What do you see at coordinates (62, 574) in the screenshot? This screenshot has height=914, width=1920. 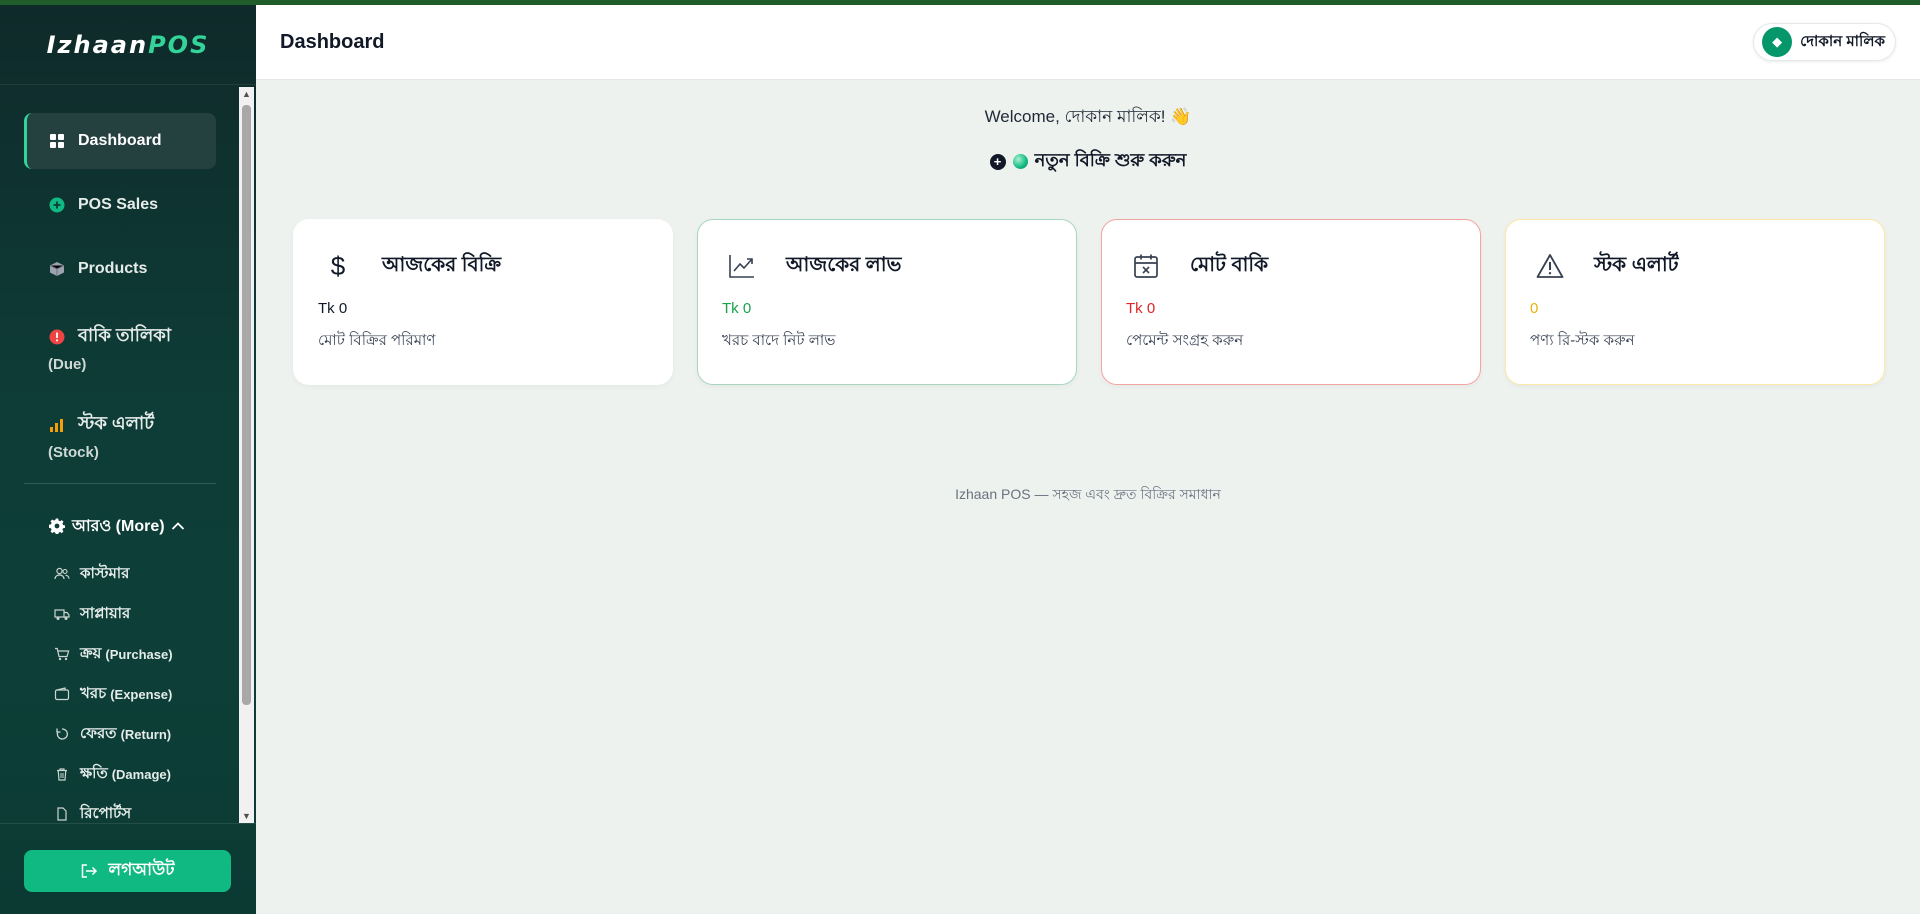 I see `users-icon` at bounding box center [62, 574].